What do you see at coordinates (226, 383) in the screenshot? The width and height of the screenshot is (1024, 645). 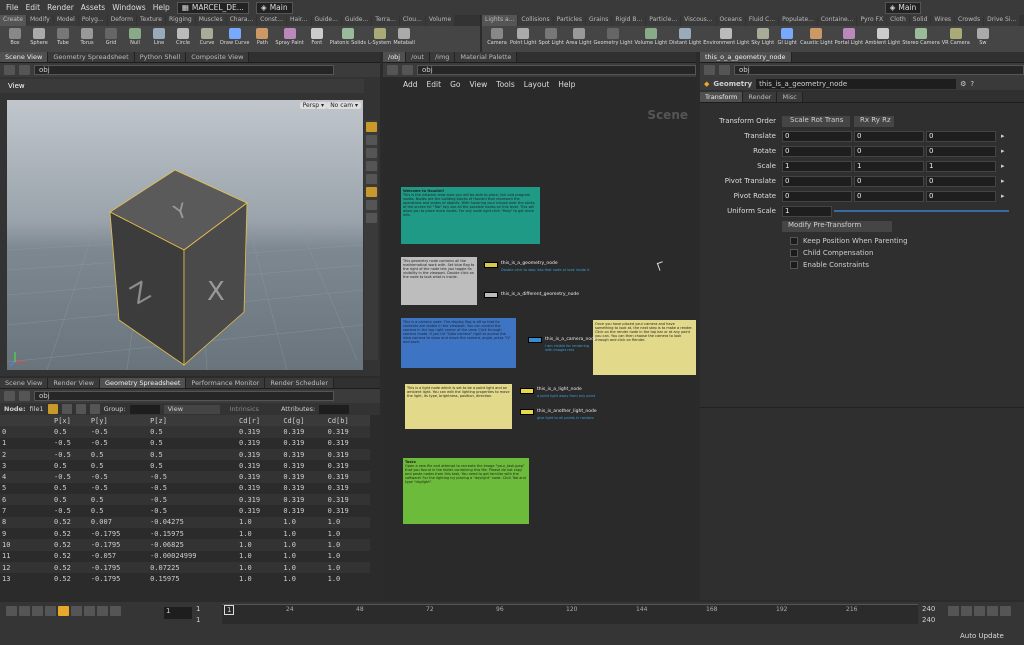 I see `pane-tab: Performance Monitor` at bounding box center [226, 383].